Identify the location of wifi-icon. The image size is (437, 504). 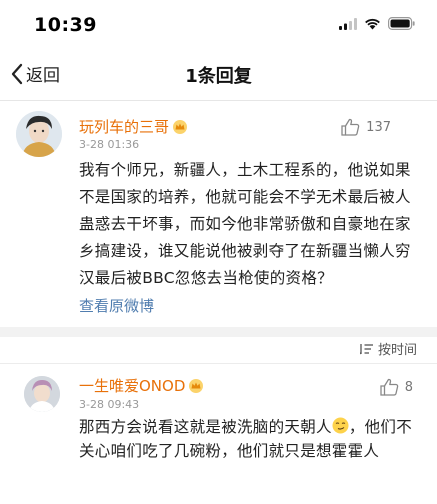
(372, 23).